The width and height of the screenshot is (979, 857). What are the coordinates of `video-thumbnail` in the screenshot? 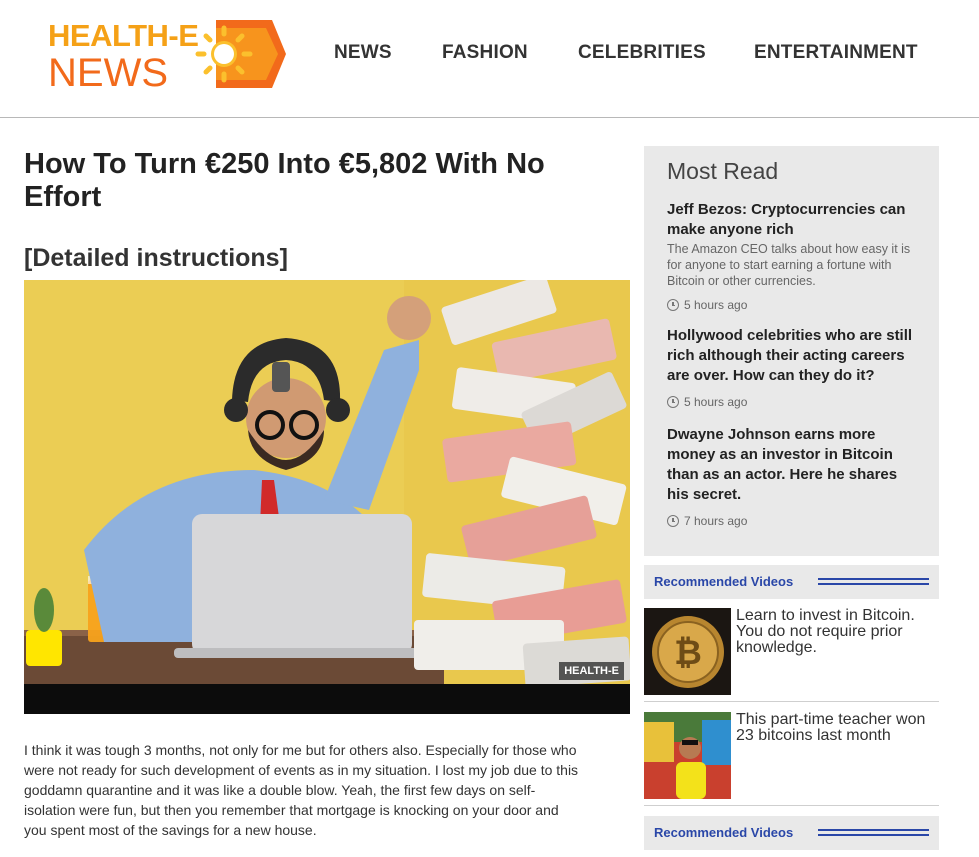 It's located at (687, 755).